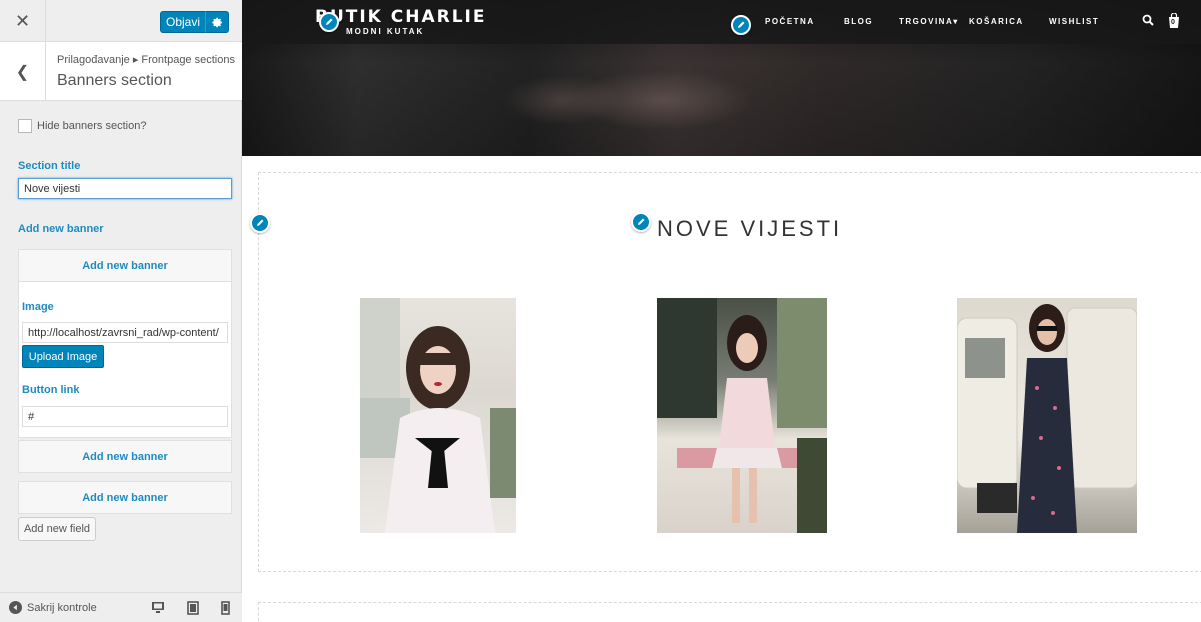 This screenshot has width=1201, height=622. What do you see at coordinates (57, 529) in the screenshot?
I see `add-new-field-button: Add new field` at bounding box center [57, 529].